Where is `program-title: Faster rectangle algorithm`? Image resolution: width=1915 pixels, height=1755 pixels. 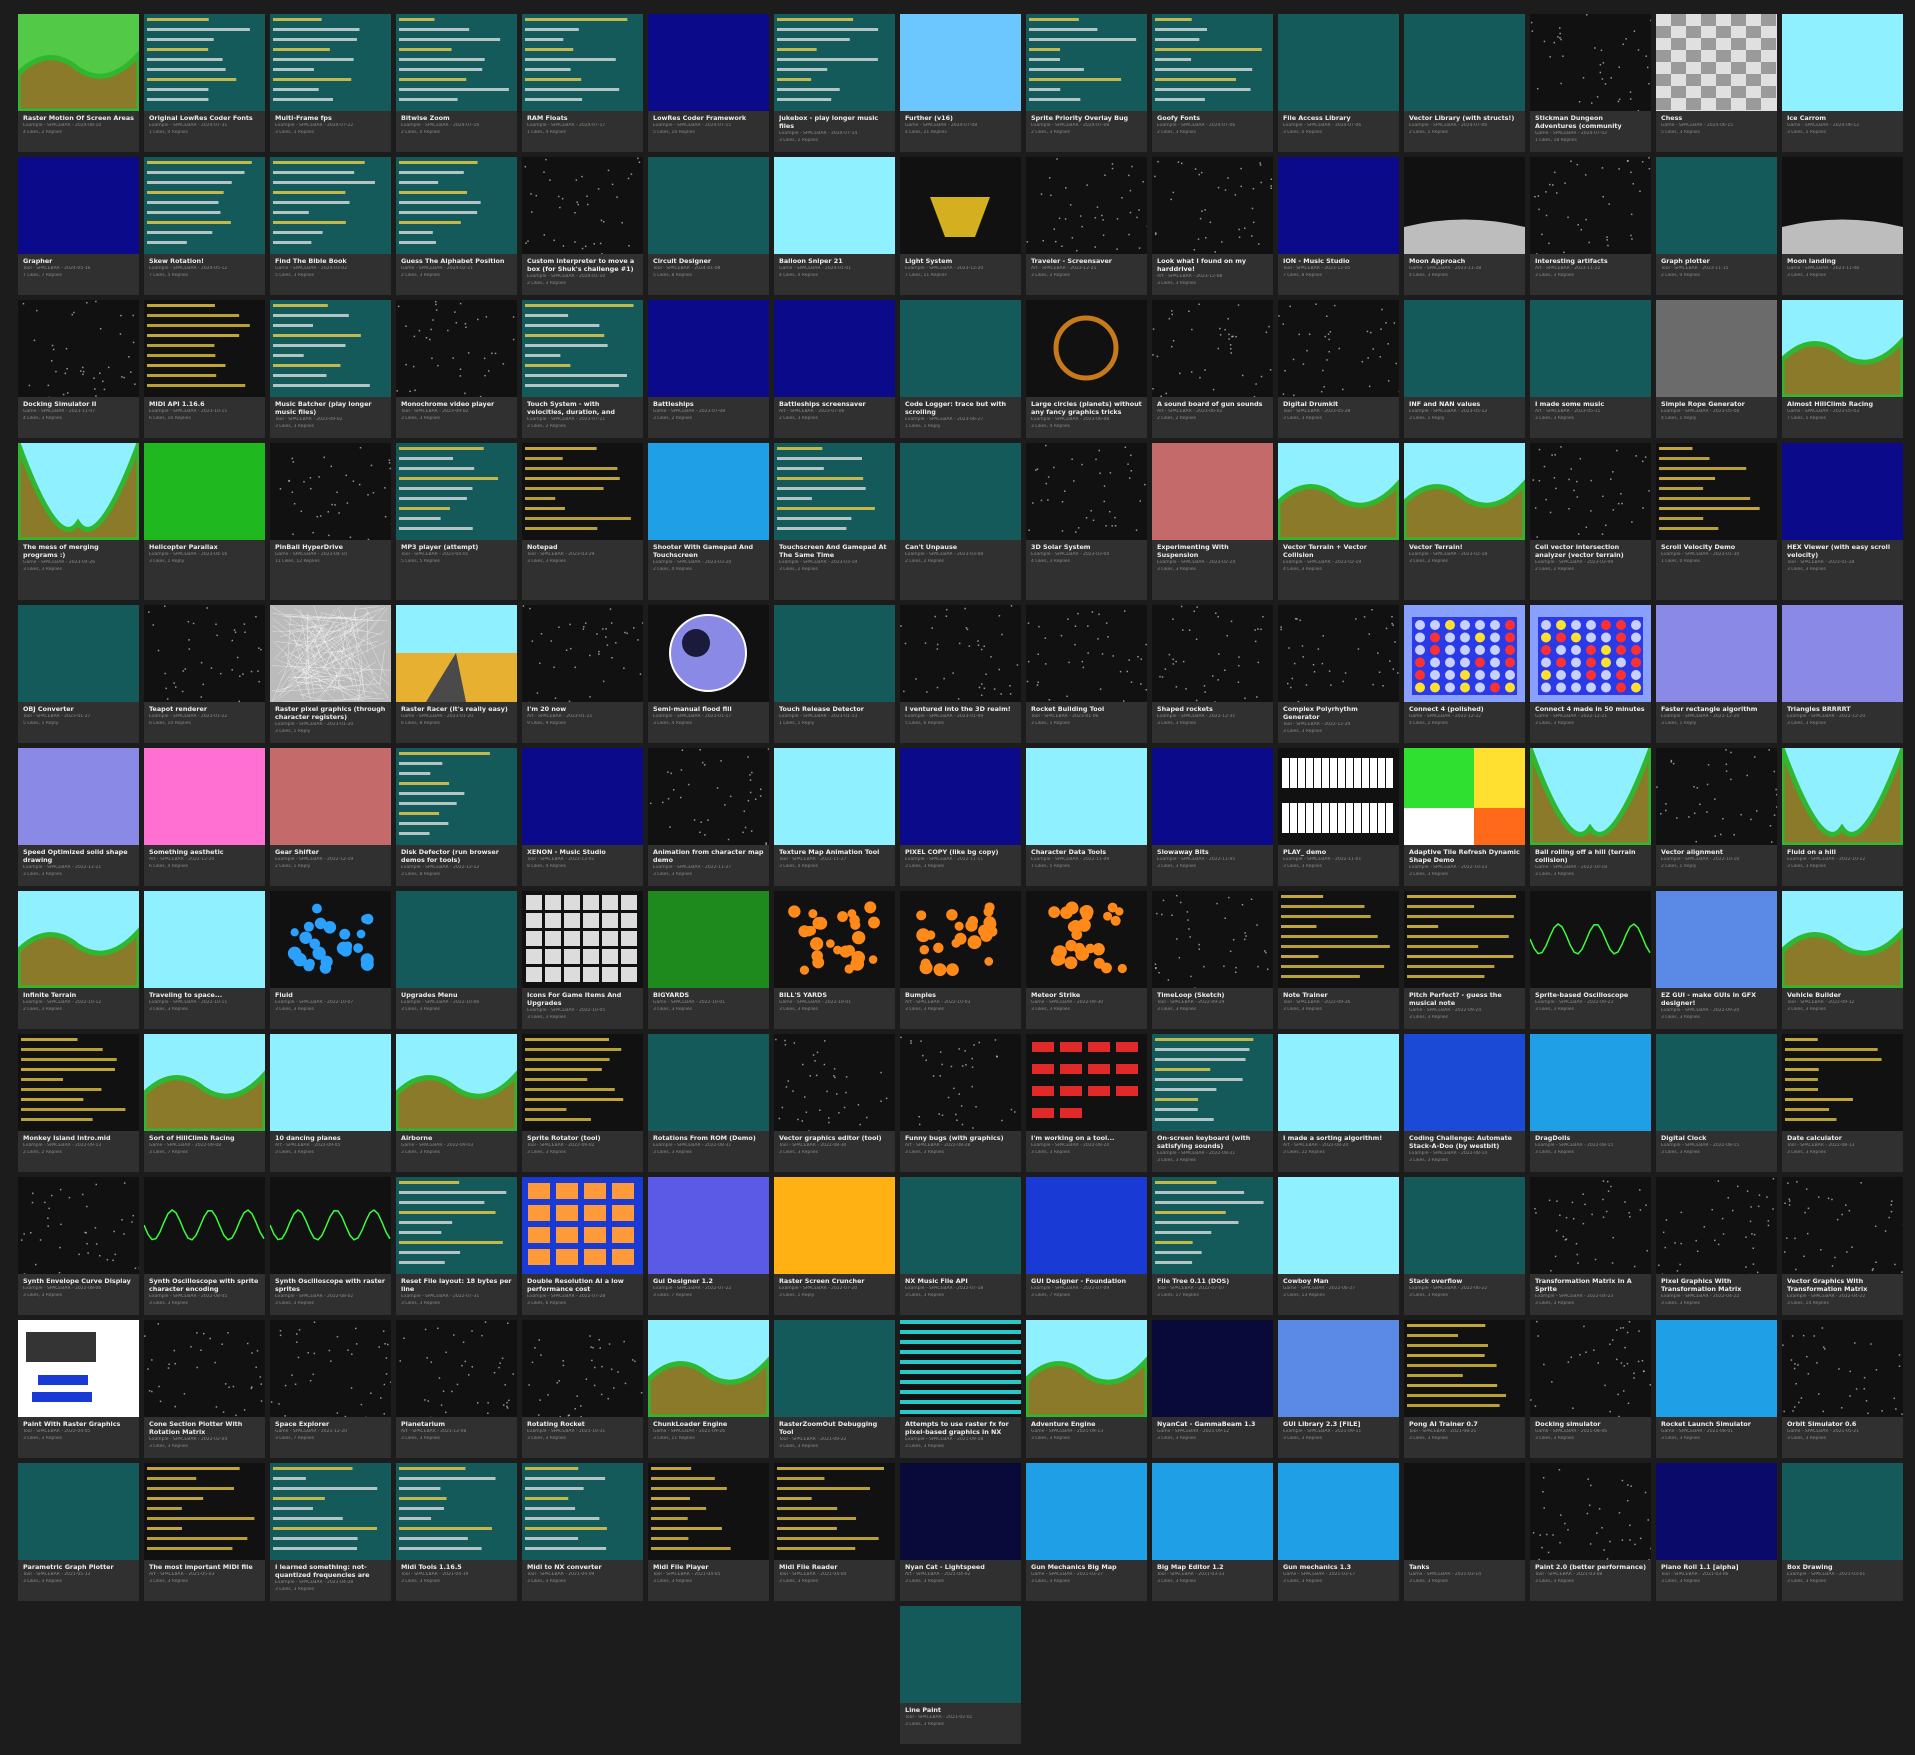 program-title: Faster rectangle algorithm is located at coordinates (1716, 709).